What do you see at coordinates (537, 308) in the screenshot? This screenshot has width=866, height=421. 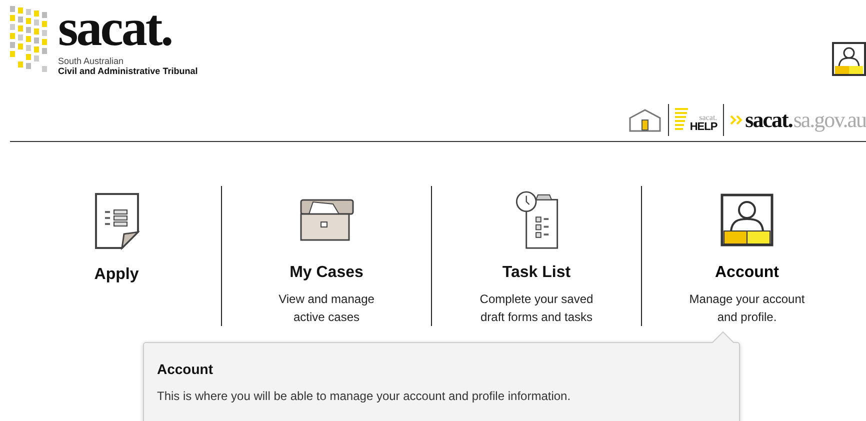 I see `tile-description: Complete your saved draft forms and tasks` at bounding box center [537, 308].